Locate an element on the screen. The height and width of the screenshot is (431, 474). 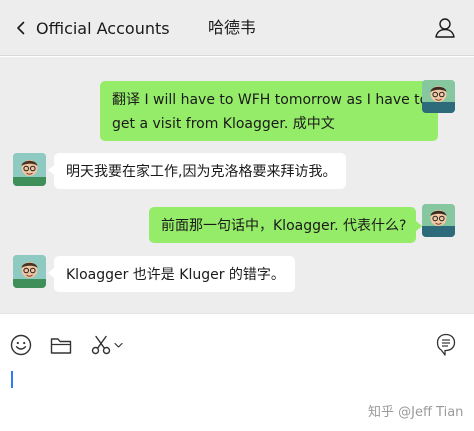
chevron-down-icon is located at coordinates (118, 345).